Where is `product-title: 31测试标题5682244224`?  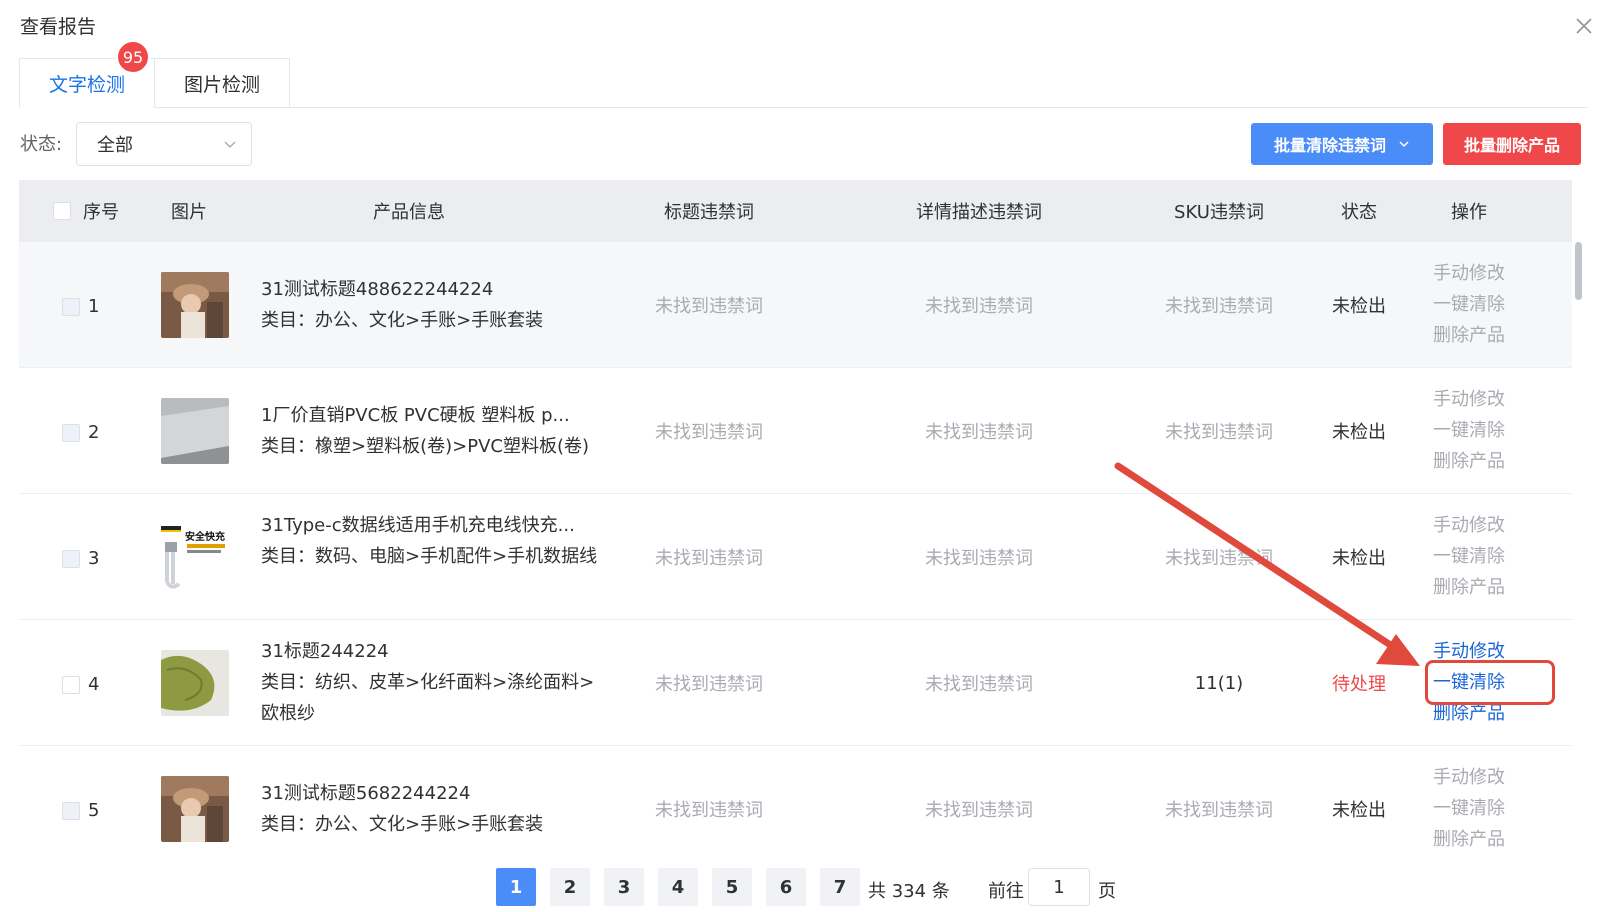
product-title: 31测试标题5682244224 is located at coordinates (366, 793).